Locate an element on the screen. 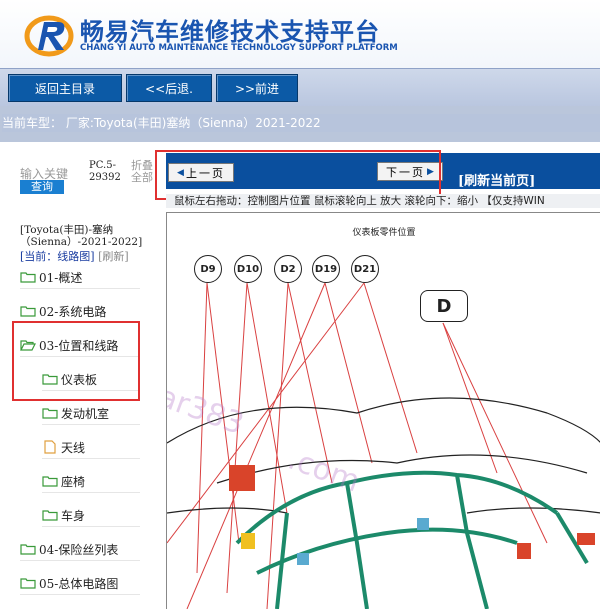  current-label: [当前：线路图] is located at coordinates (57, 256).